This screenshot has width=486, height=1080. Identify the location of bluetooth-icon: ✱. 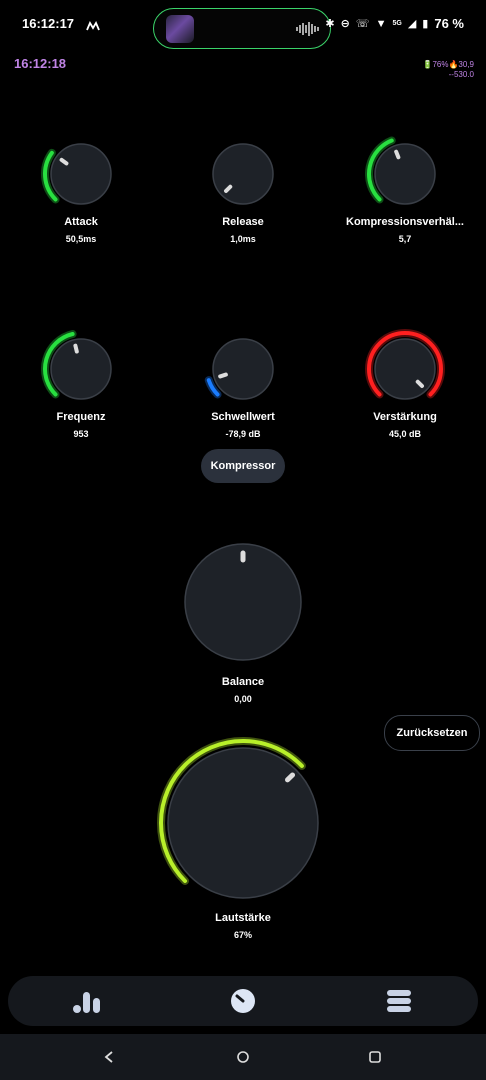
(330, 24).